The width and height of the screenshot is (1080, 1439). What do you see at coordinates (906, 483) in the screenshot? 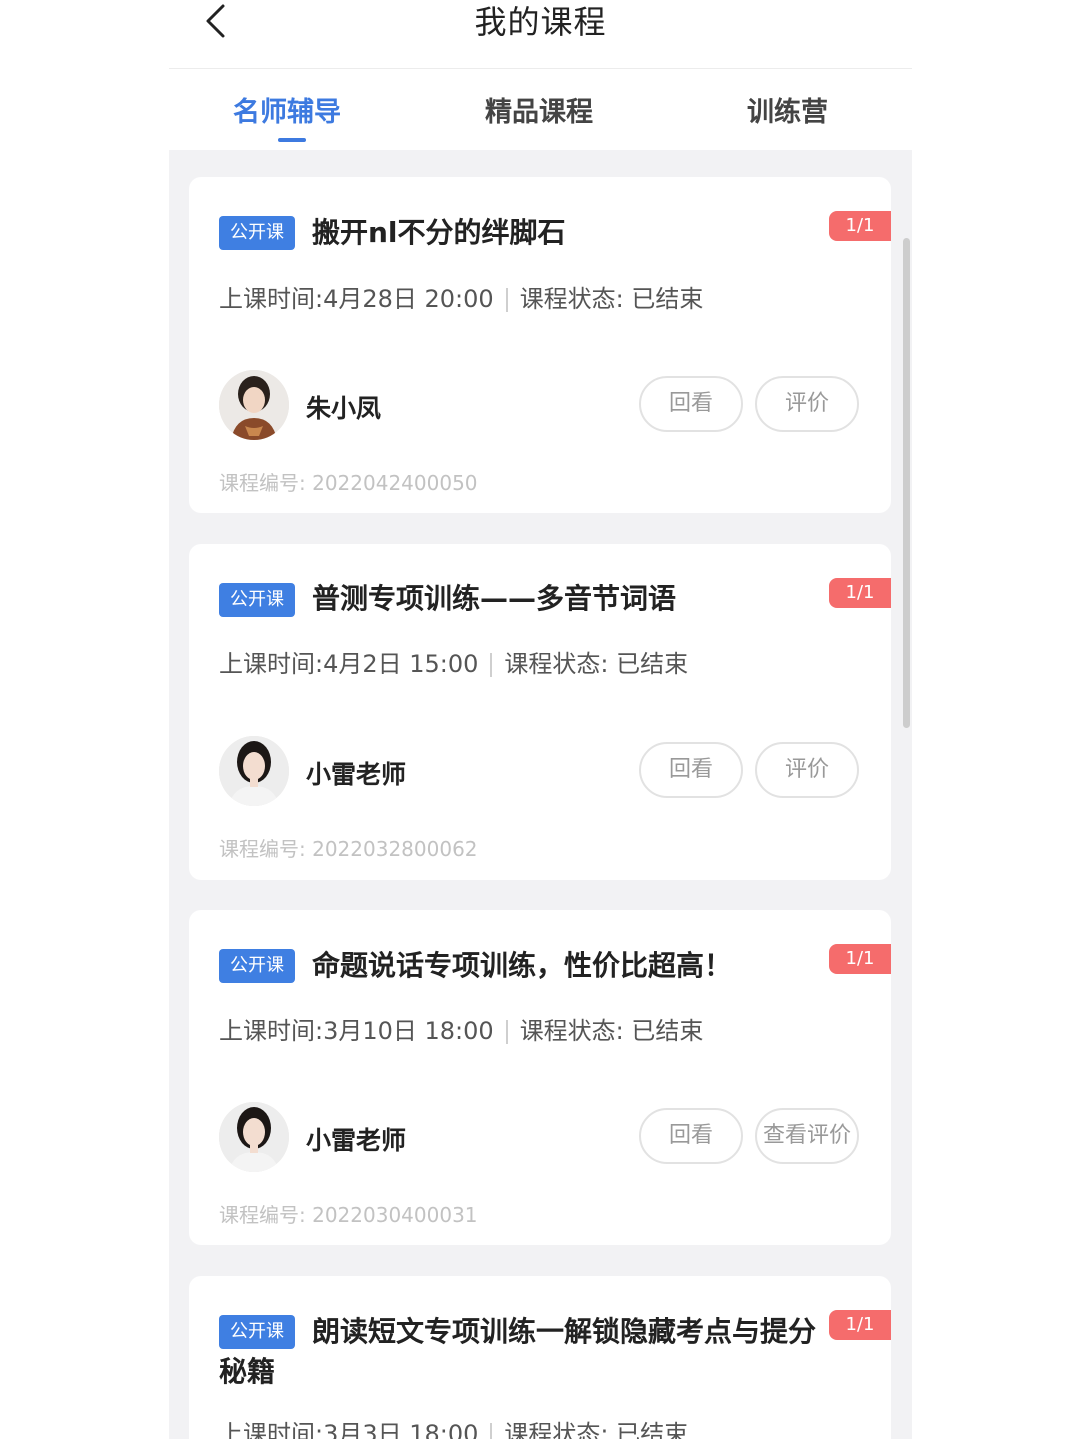
I see `scrollbar` at bounding box center [906, 483].